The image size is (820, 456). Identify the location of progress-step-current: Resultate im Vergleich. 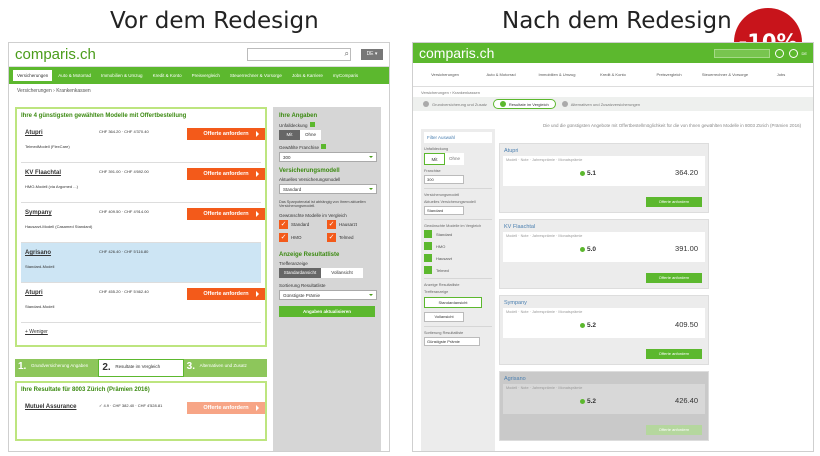
(524, 104).